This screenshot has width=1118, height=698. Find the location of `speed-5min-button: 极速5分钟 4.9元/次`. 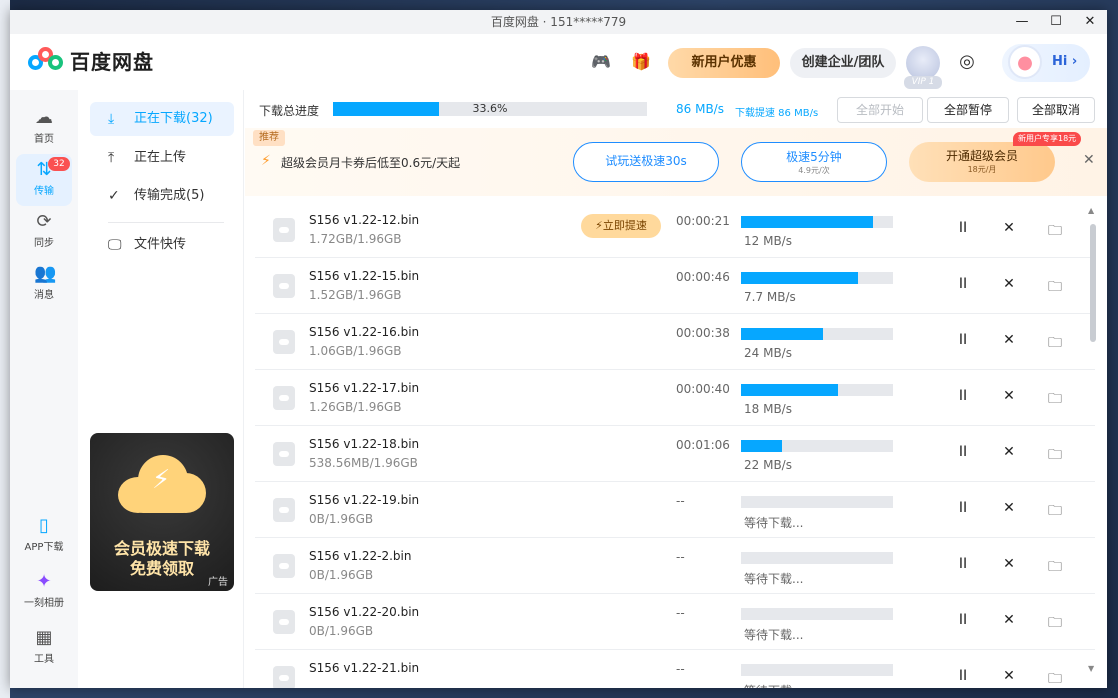

speed-5min-button: 极速5分钟 4.9元/次 is located at coordinates (814, 162).